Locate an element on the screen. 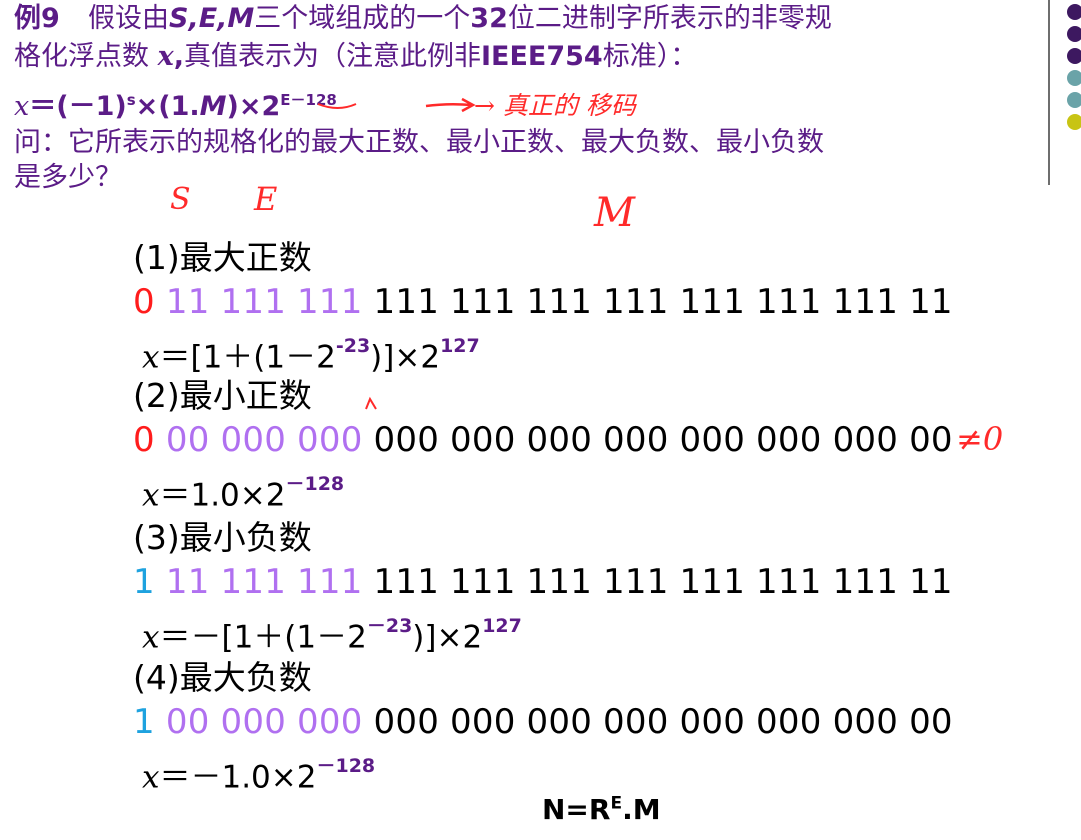 The width and height of the screenshot is (1081, 840). question-text: 问：它所表示的规格化的最大正数、最小正数、最大负数、最小负数 is located at coordinates (419, 142).